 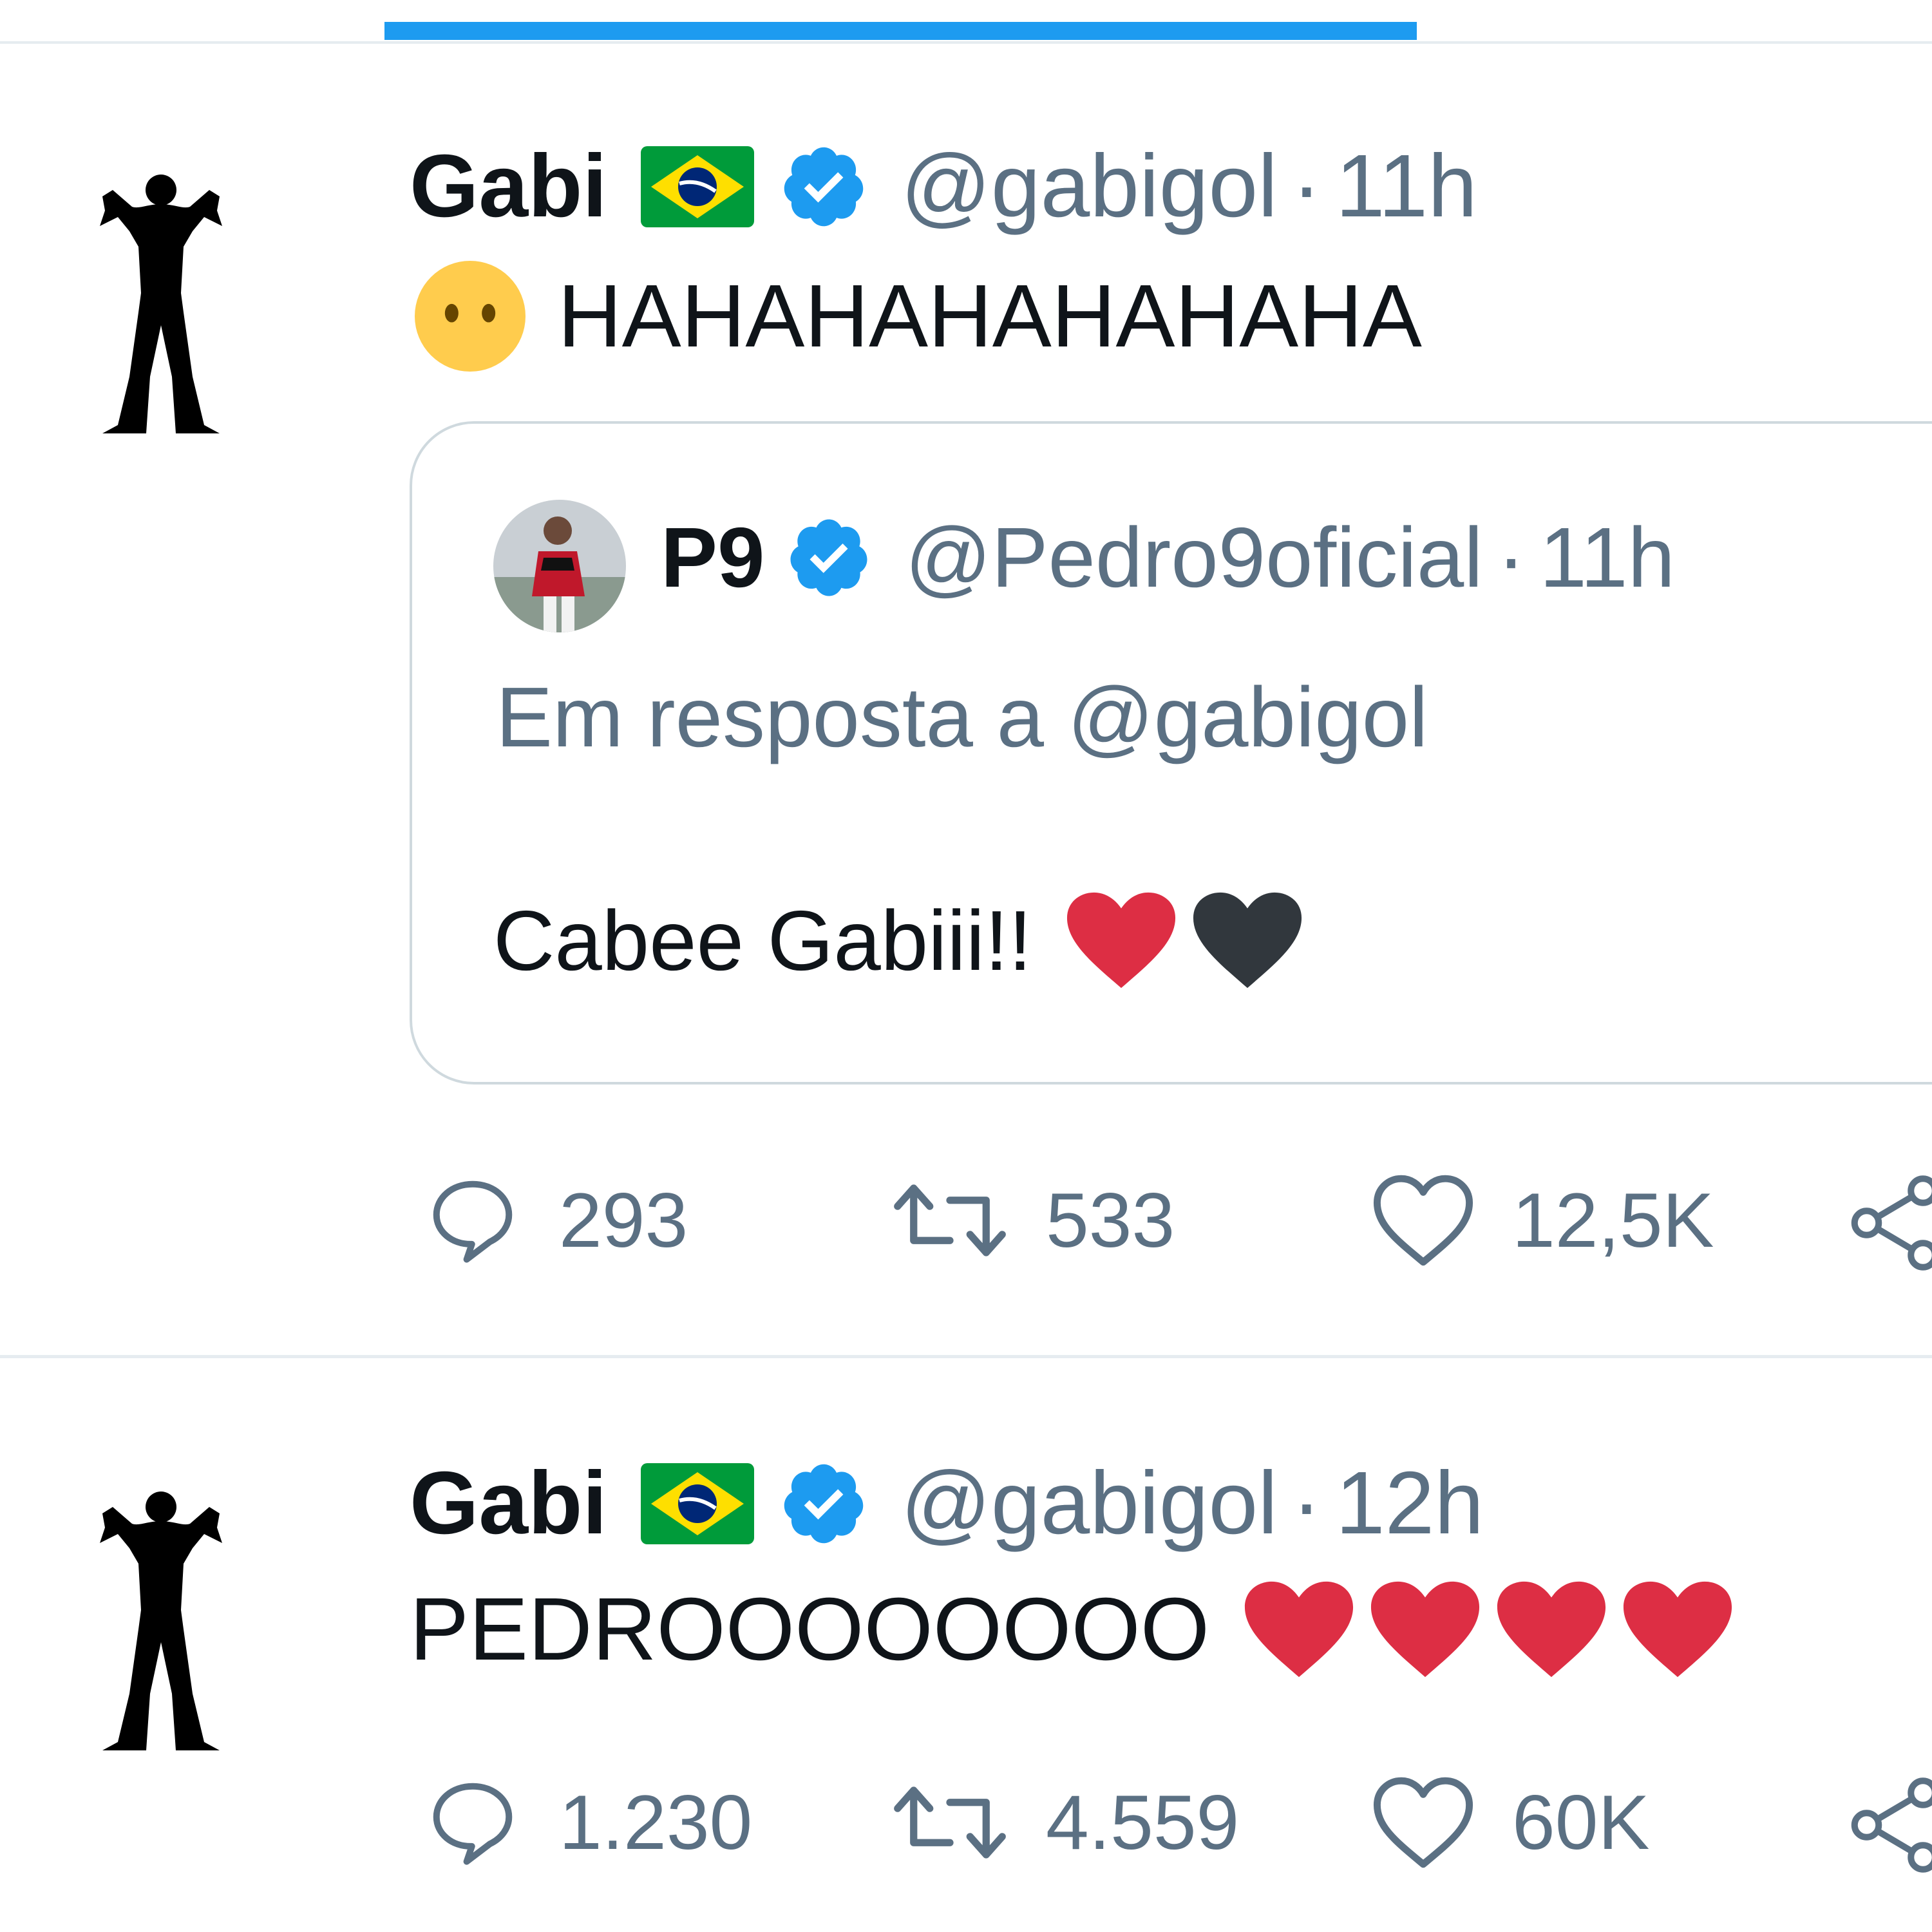 What do you see at coordinates (1143, 1822) in the screenshot?
I see `retweet-count: 4.559` at bounding box center [1143, 1822].